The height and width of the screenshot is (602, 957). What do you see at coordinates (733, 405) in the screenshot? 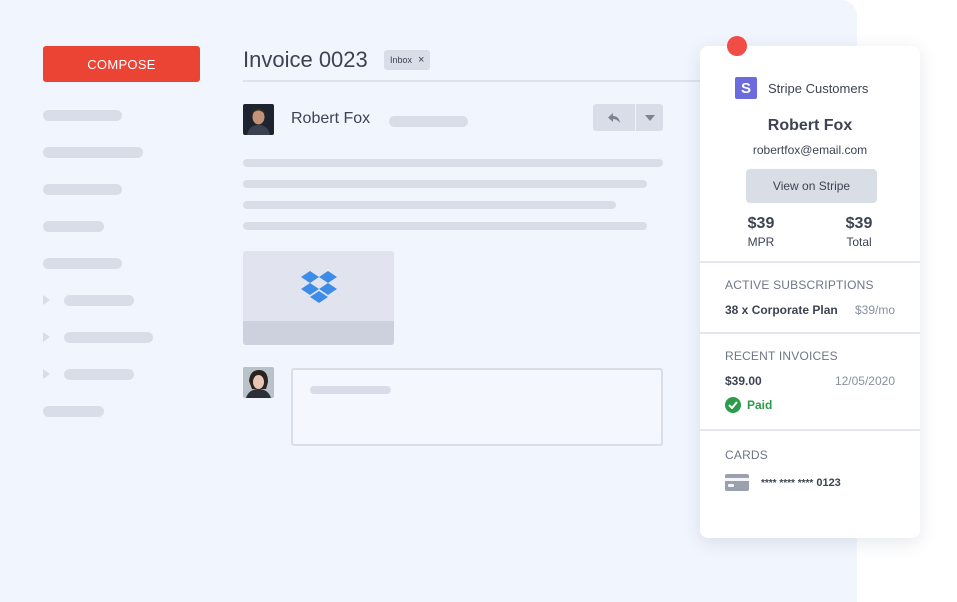
I see `check-circle-icon` at bounding box center [733, 405].